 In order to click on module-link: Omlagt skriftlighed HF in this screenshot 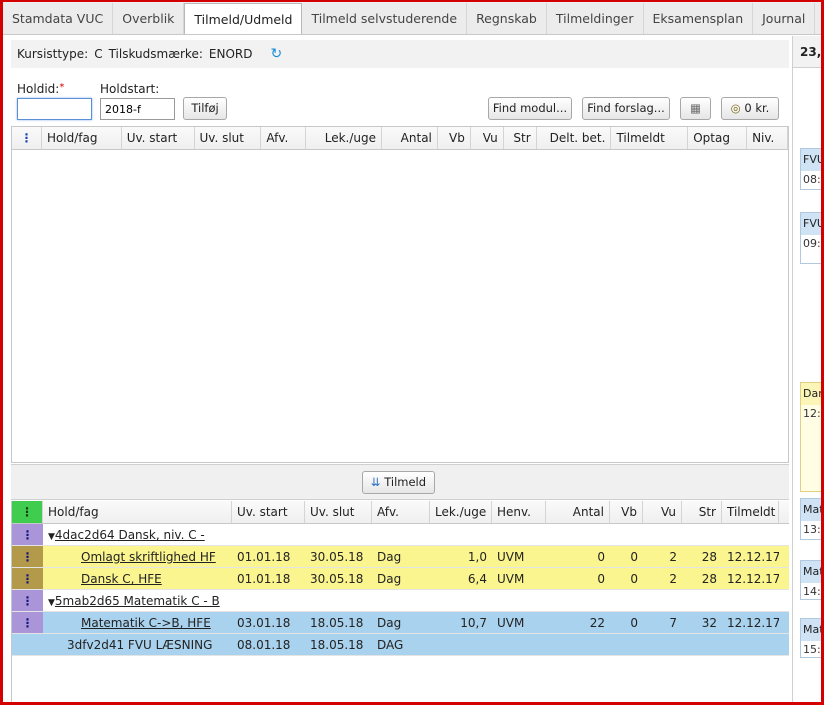, I will do `click(132, 557)`.